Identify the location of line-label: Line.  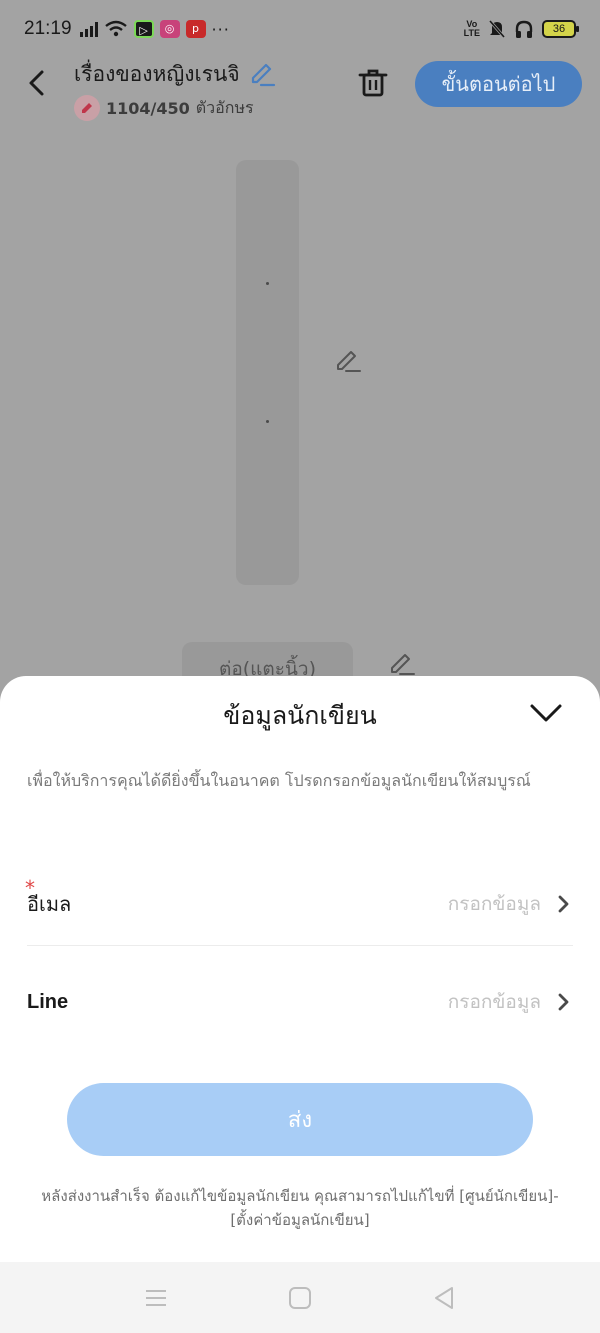
(48, 1001).